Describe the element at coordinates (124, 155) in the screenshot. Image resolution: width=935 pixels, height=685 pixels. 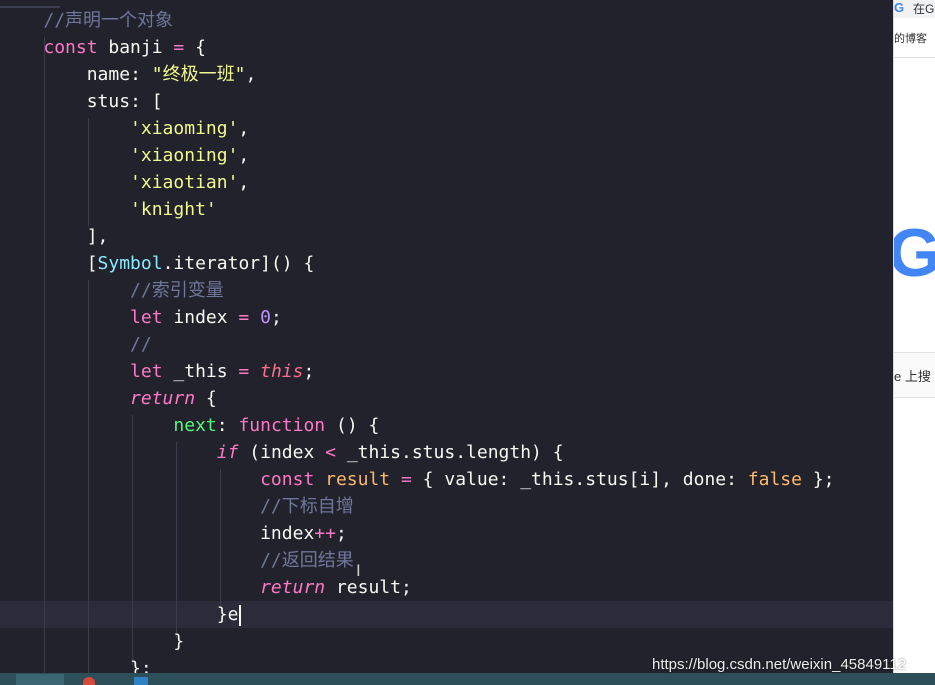
I see `code-line: 'xiaoning',` at that location.